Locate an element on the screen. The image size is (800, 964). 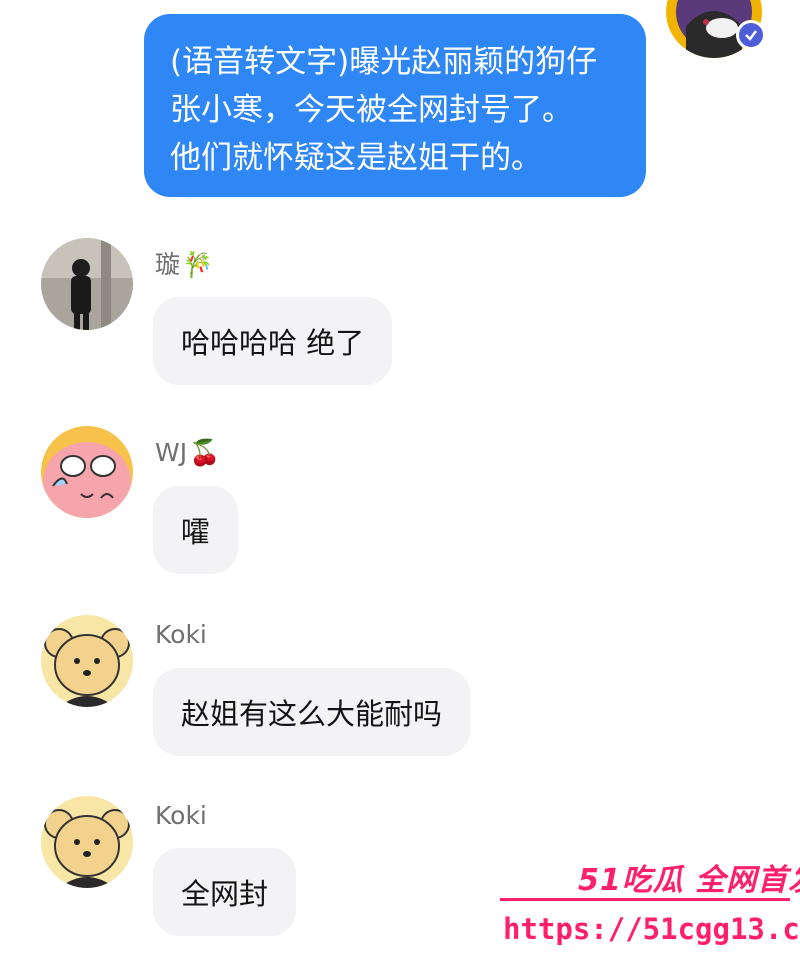
bamboo-emoji-icon: 🎋 is located at coordinates (198, 264).